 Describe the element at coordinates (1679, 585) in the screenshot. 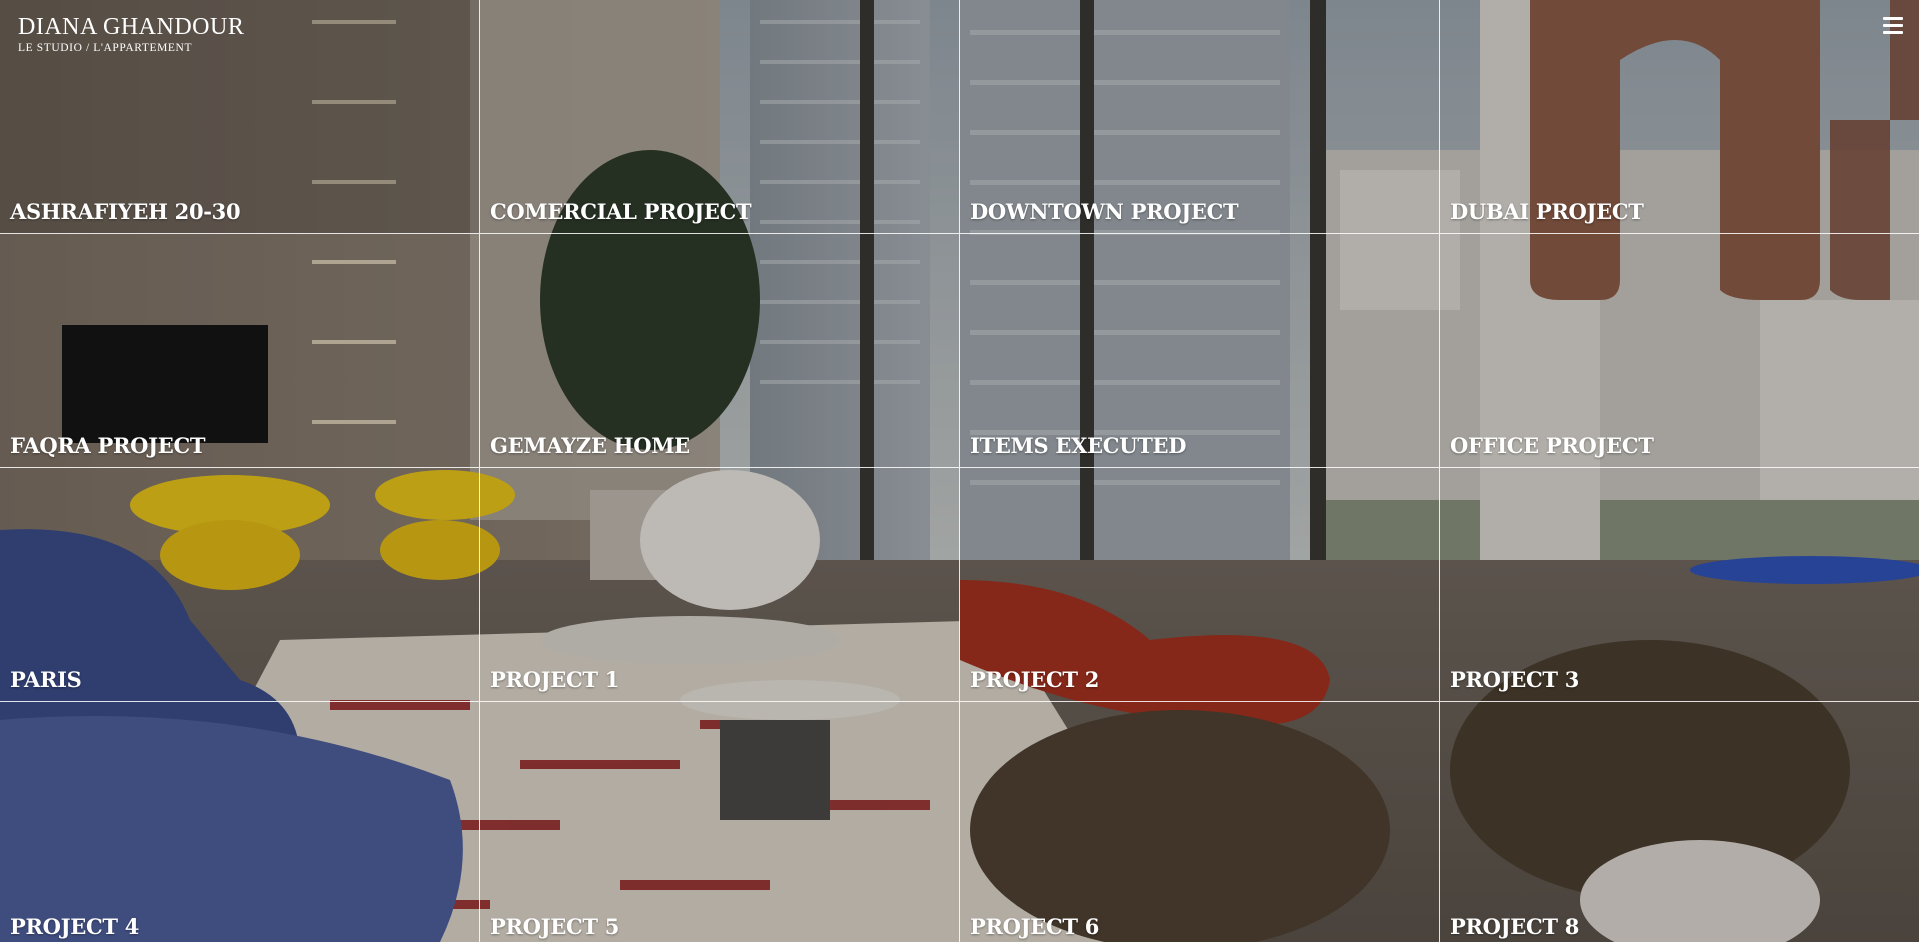

I see `project-tile-project-3: PROJECT 3` at that location.